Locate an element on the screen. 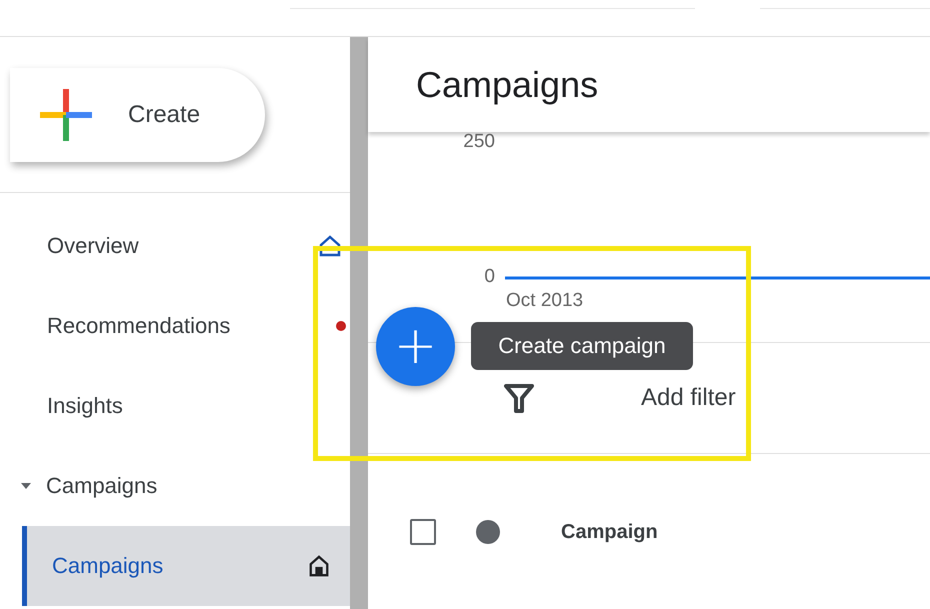 The width and height of the screenshot is (930, 609). column-header: Campaign is located at coordinates (609, 532).